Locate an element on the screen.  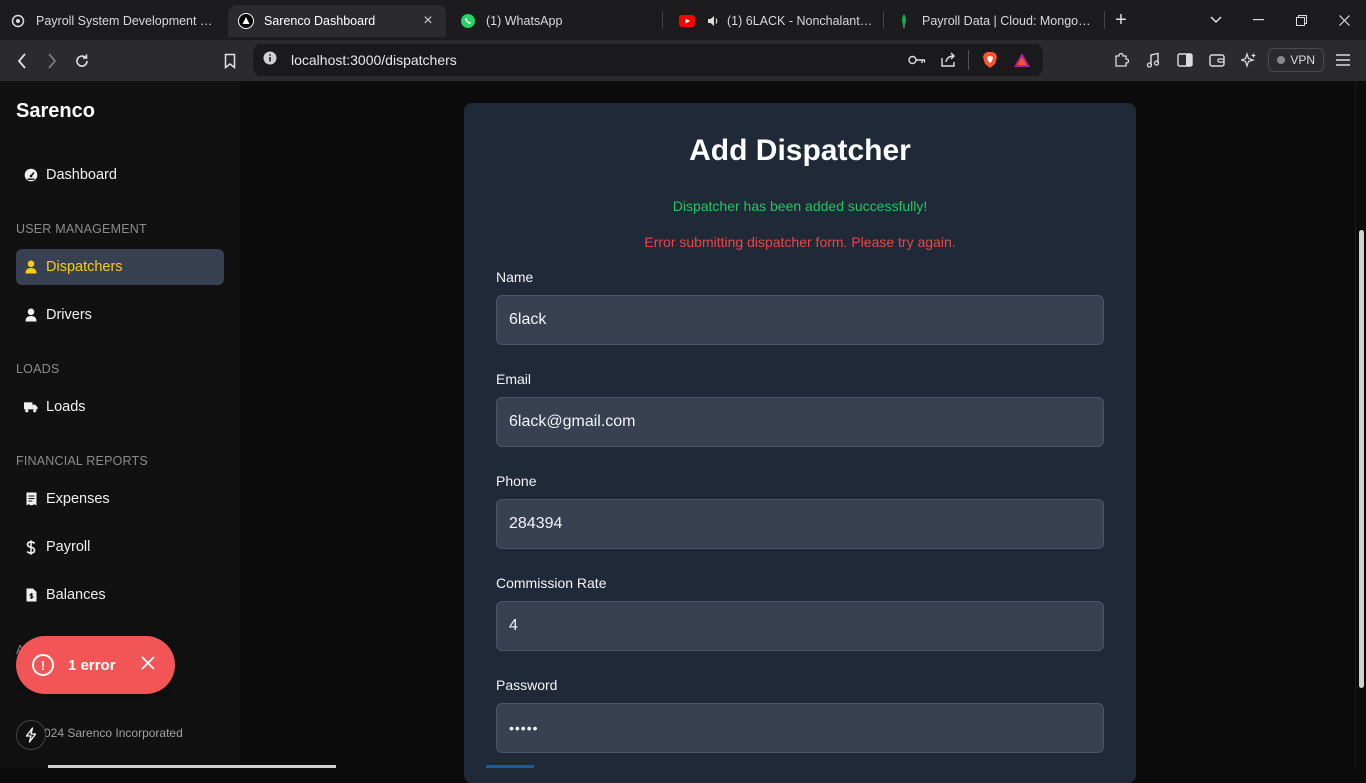
youtube-icon is located at coordinates (687, 21).